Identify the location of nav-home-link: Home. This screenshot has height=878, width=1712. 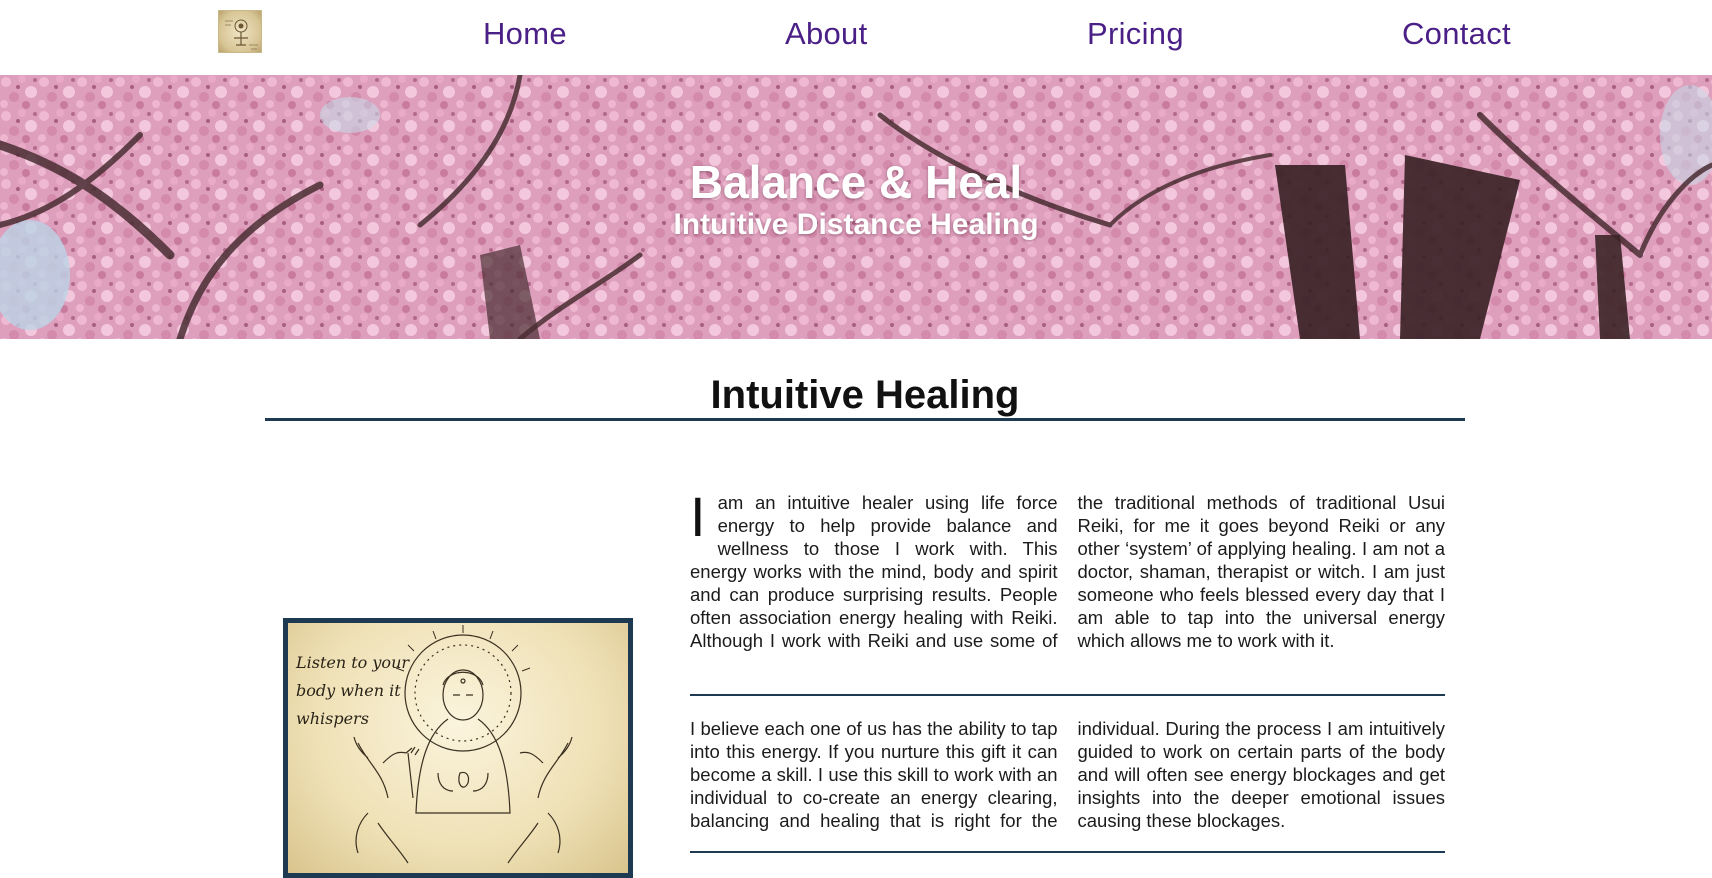
(525, 34).